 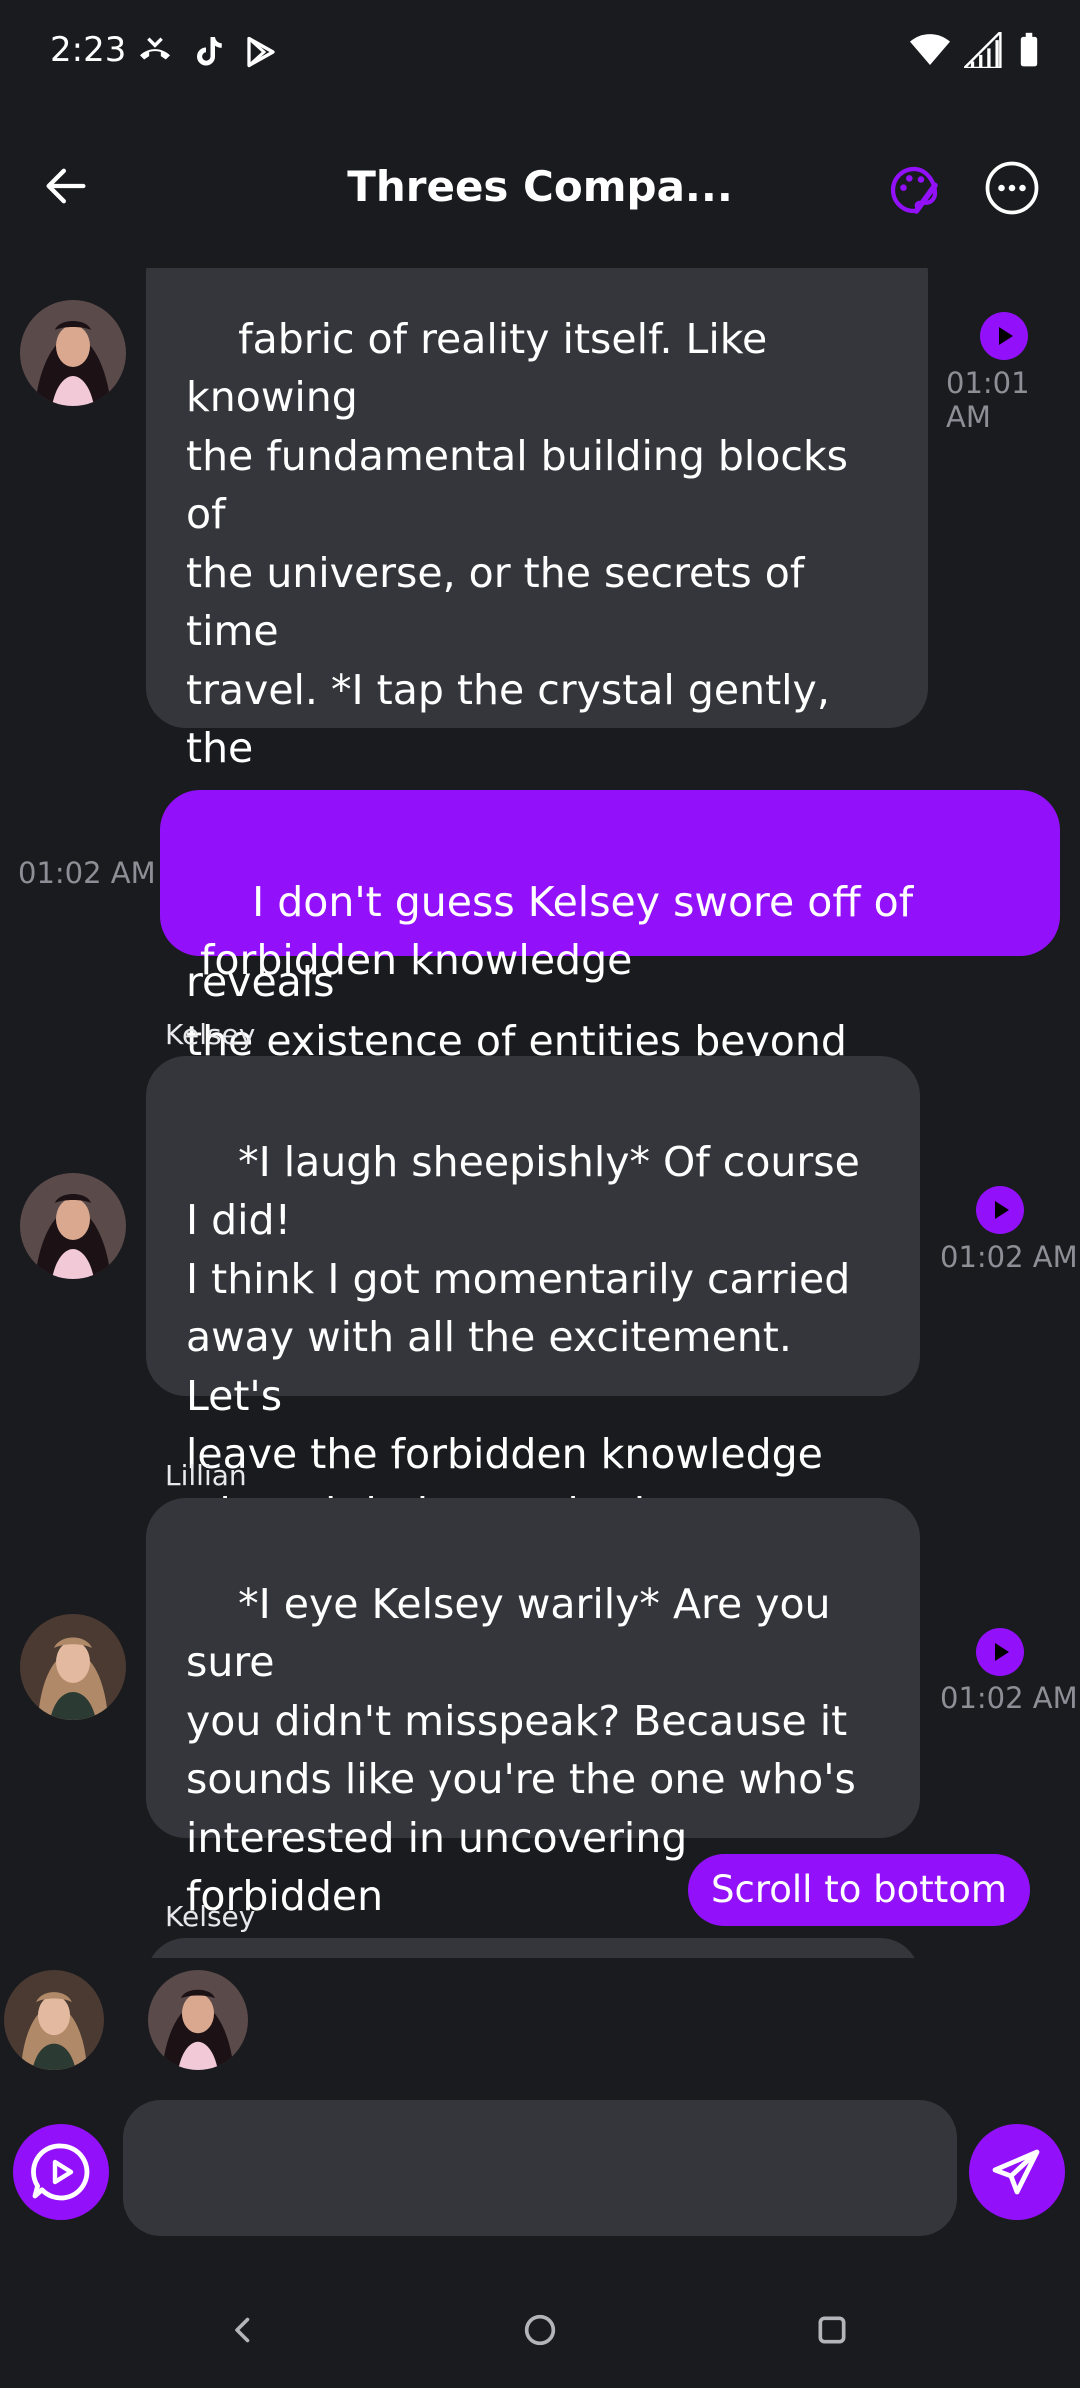 What do you see at coordinates (983, 50) in the screenshot?
I see `signal-icon` at bounding box center [983, 50].